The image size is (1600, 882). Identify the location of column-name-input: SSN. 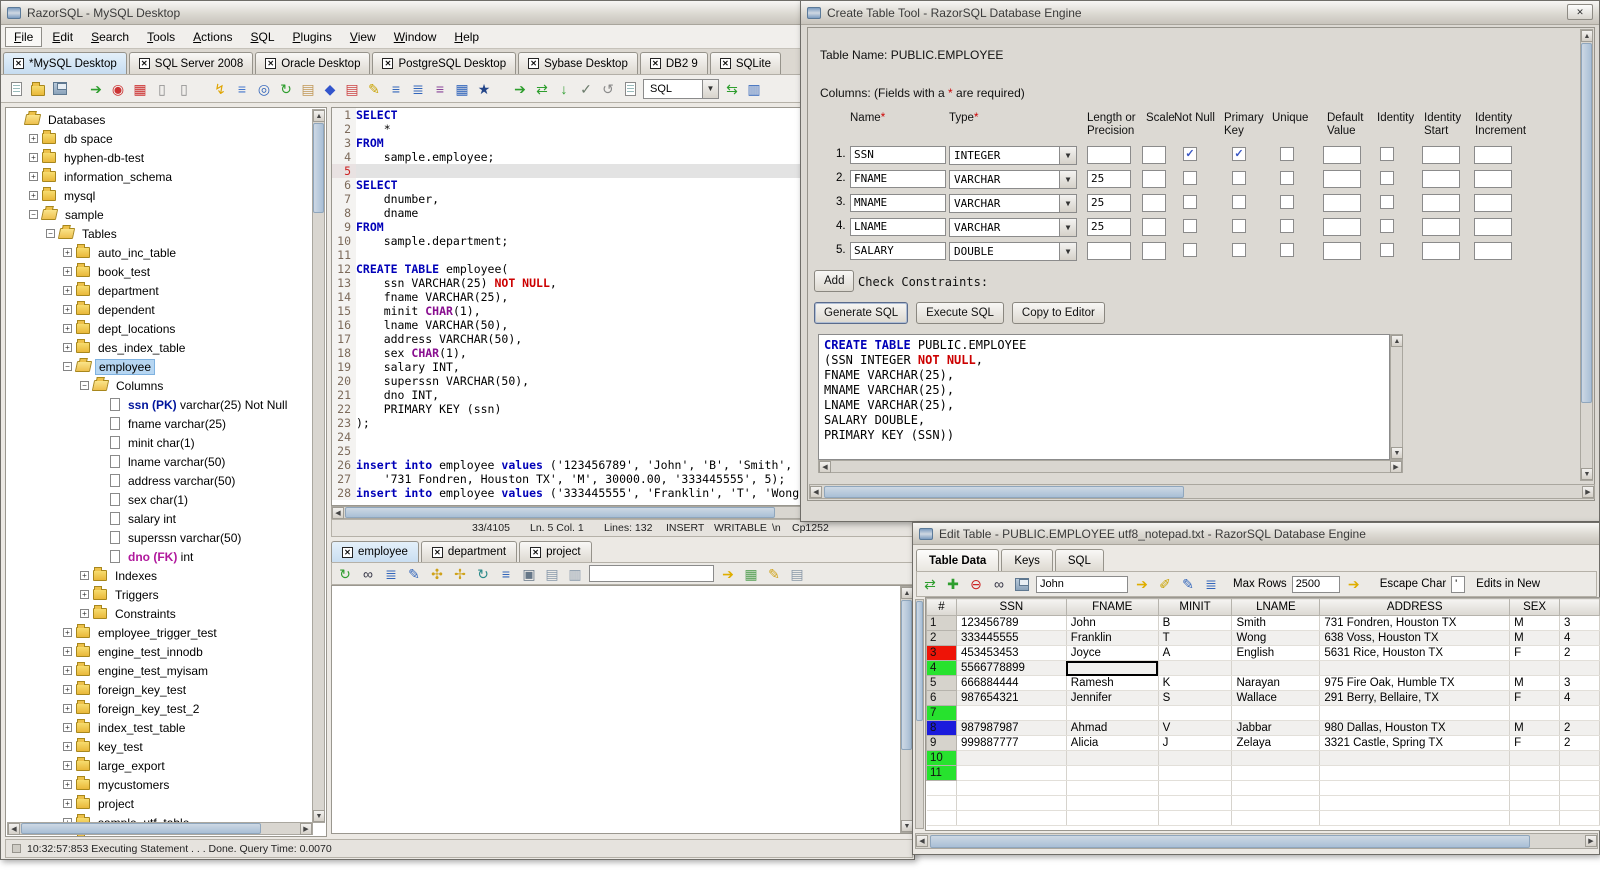
(898, 155).